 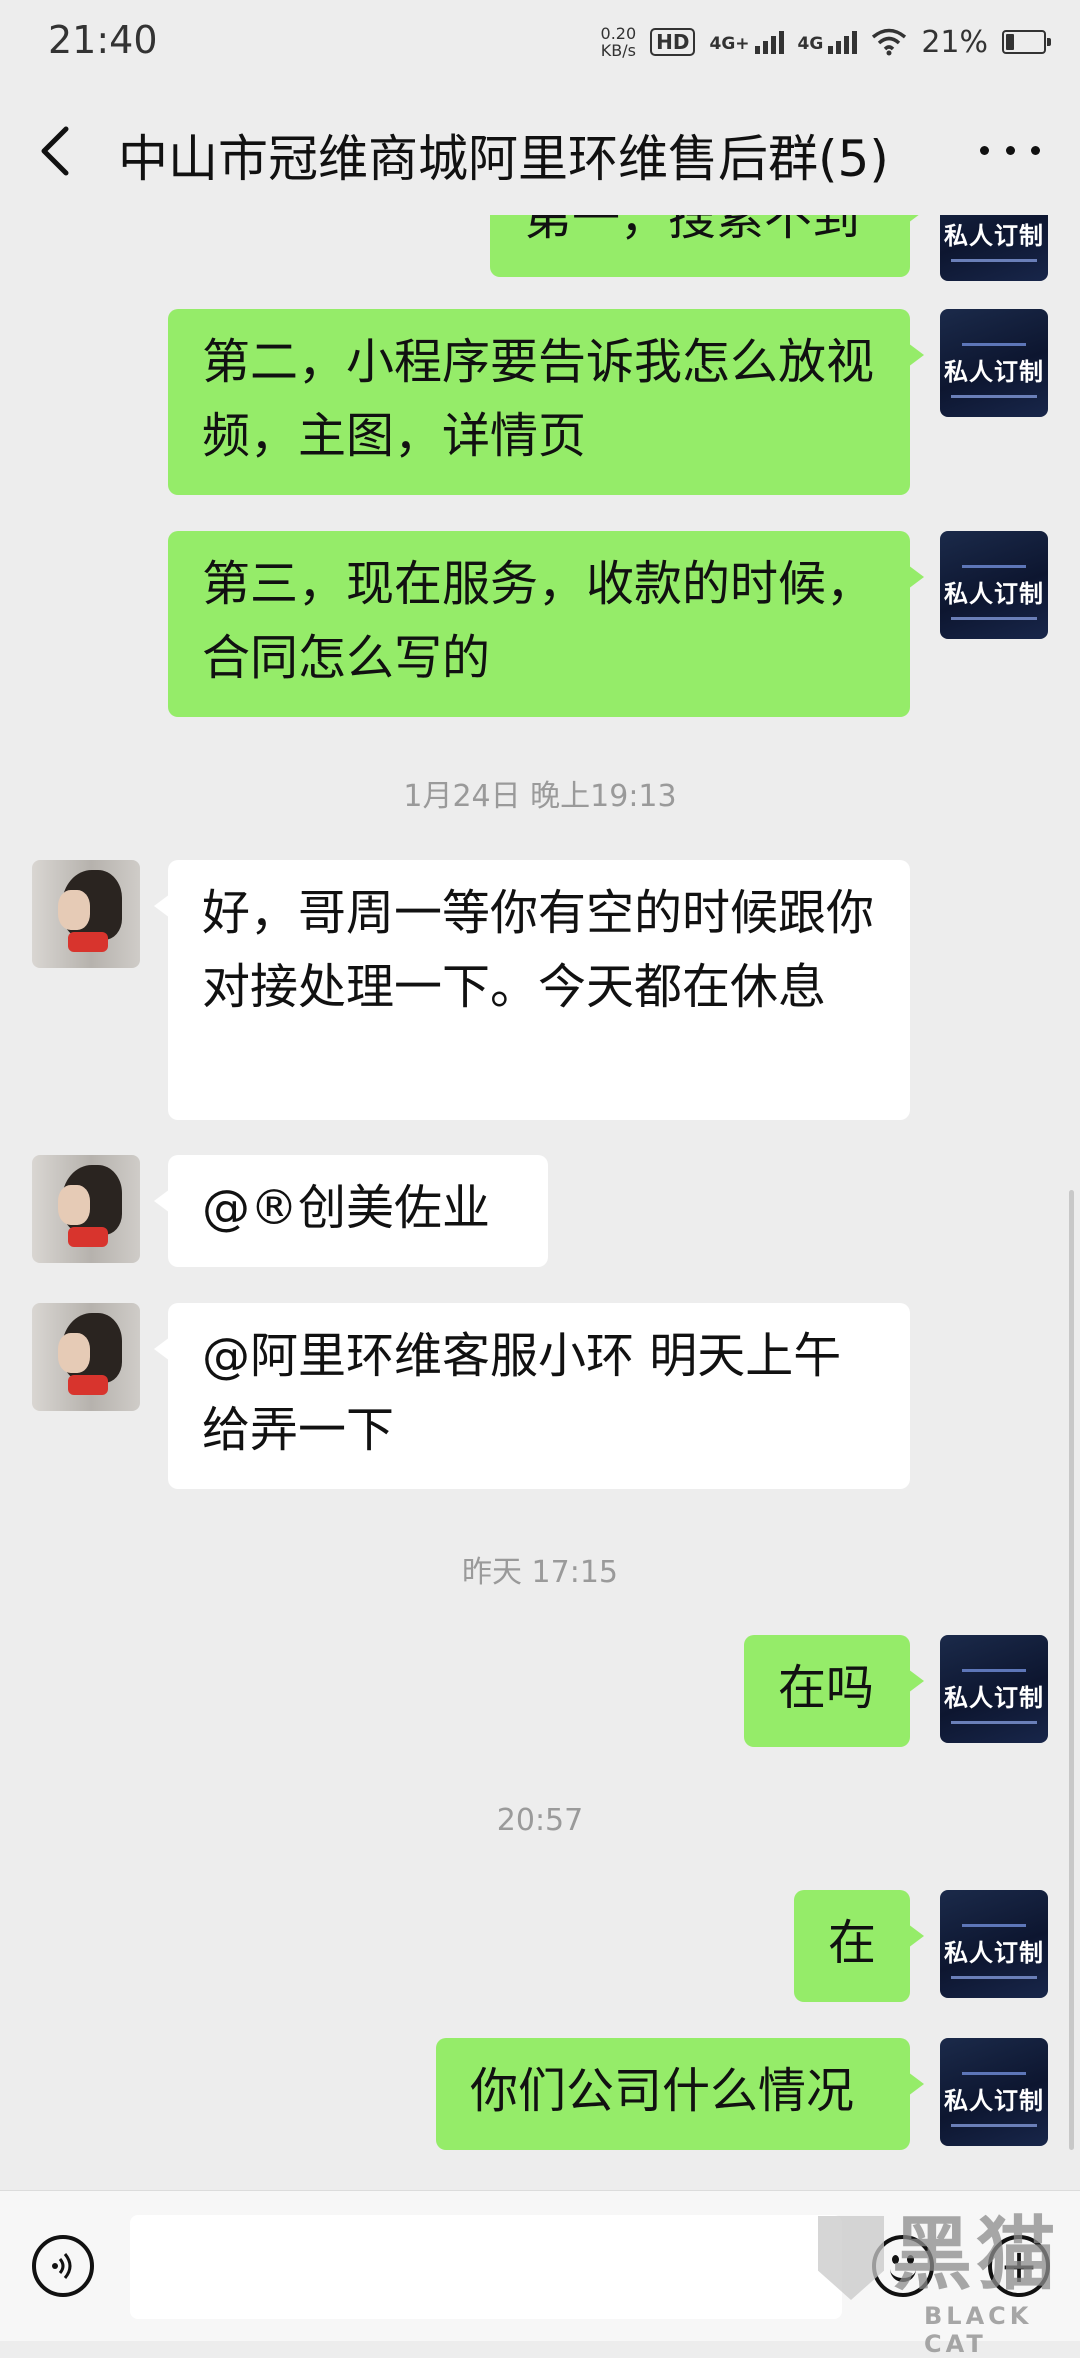 I want to click on timestamp: 20:57, so click(x=540, y=1820).